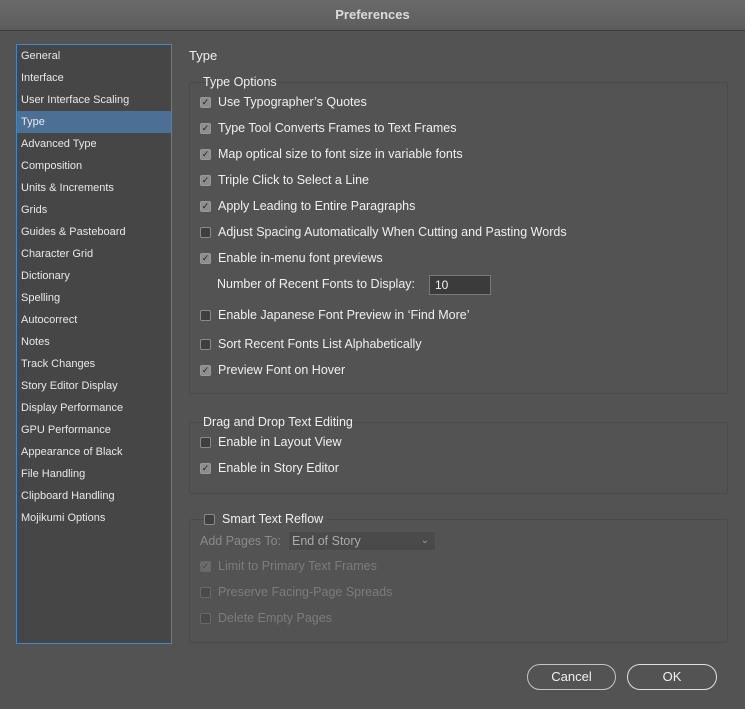  I want to click on option-delete-empty-pages: Delete Empty Pages, so click(266, 618).